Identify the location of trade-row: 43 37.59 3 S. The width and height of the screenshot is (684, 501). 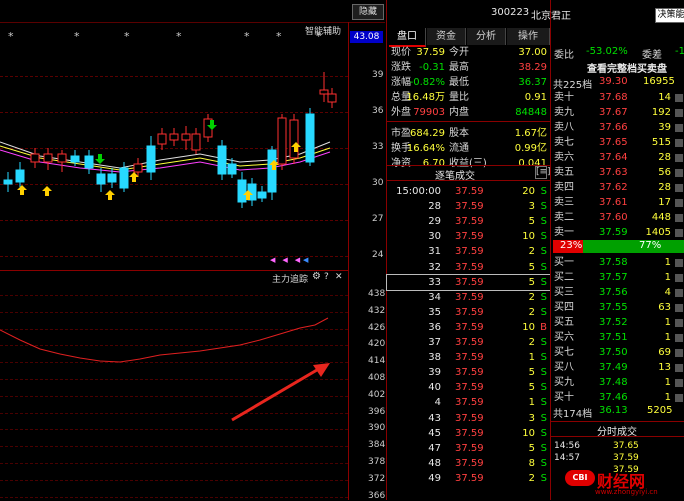
(469, 418).